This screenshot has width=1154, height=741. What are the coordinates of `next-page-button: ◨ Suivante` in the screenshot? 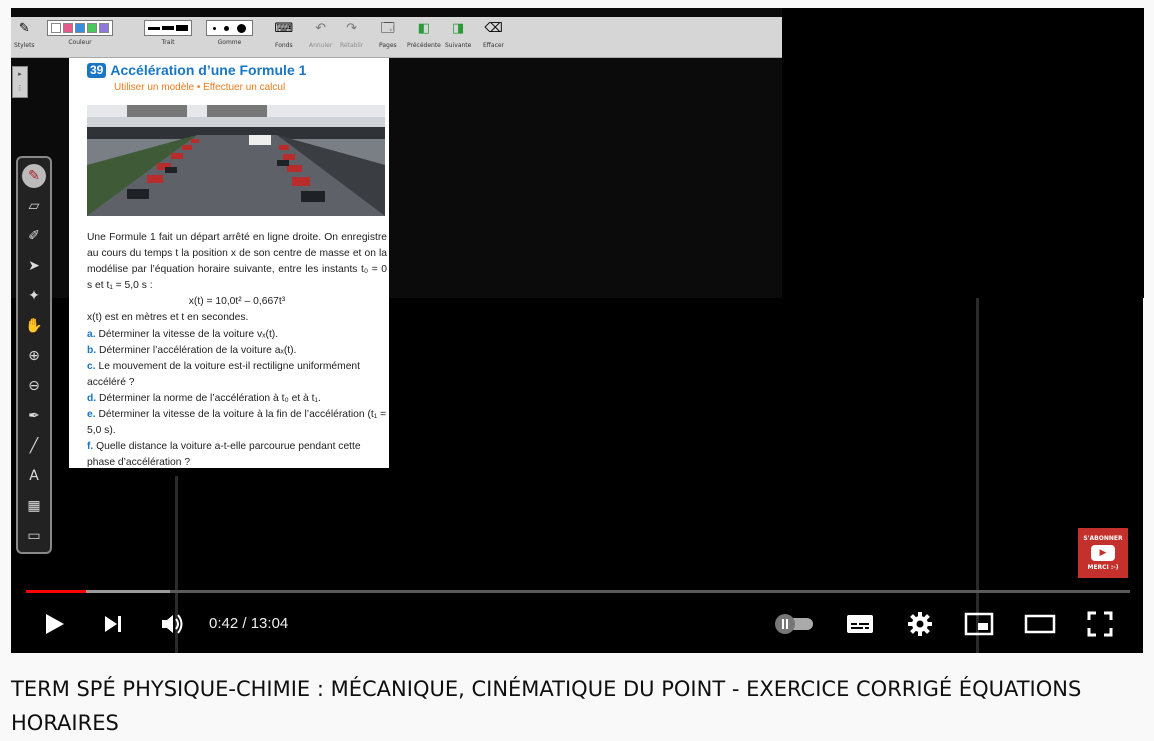 It's located at (458, 35).